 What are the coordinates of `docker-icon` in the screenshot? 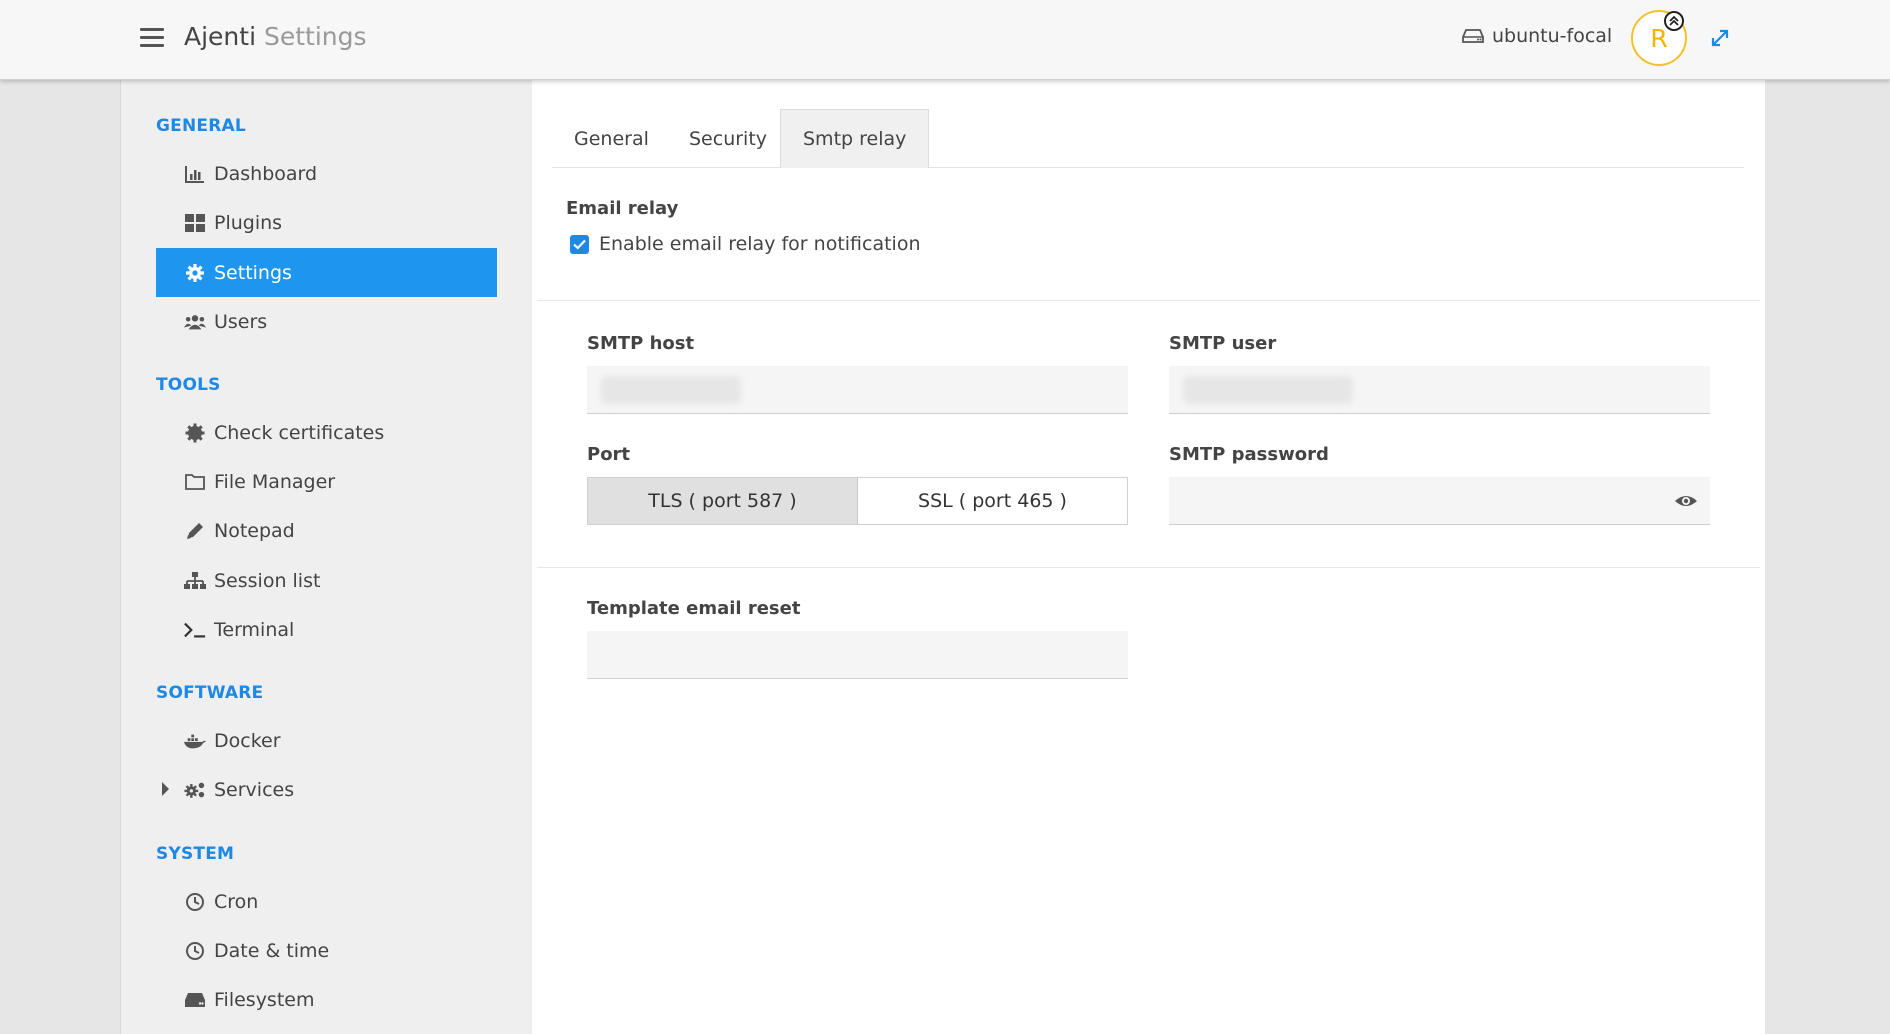 It's located at (195, 741).